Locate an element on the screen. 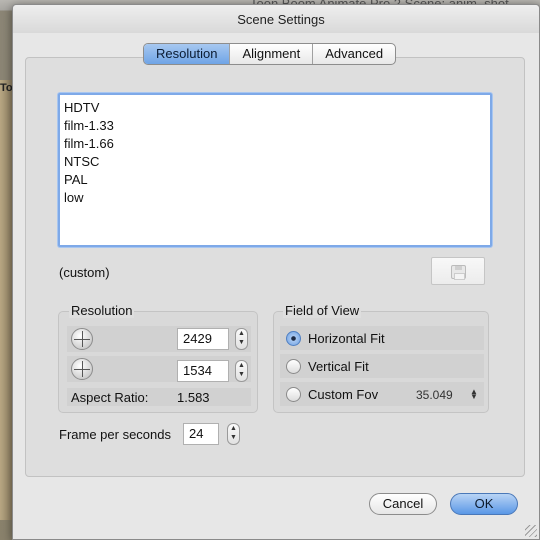 The height and width of the screenshot is (540, 540). horizontal-fit-radio is located at coordinates (293, 338).